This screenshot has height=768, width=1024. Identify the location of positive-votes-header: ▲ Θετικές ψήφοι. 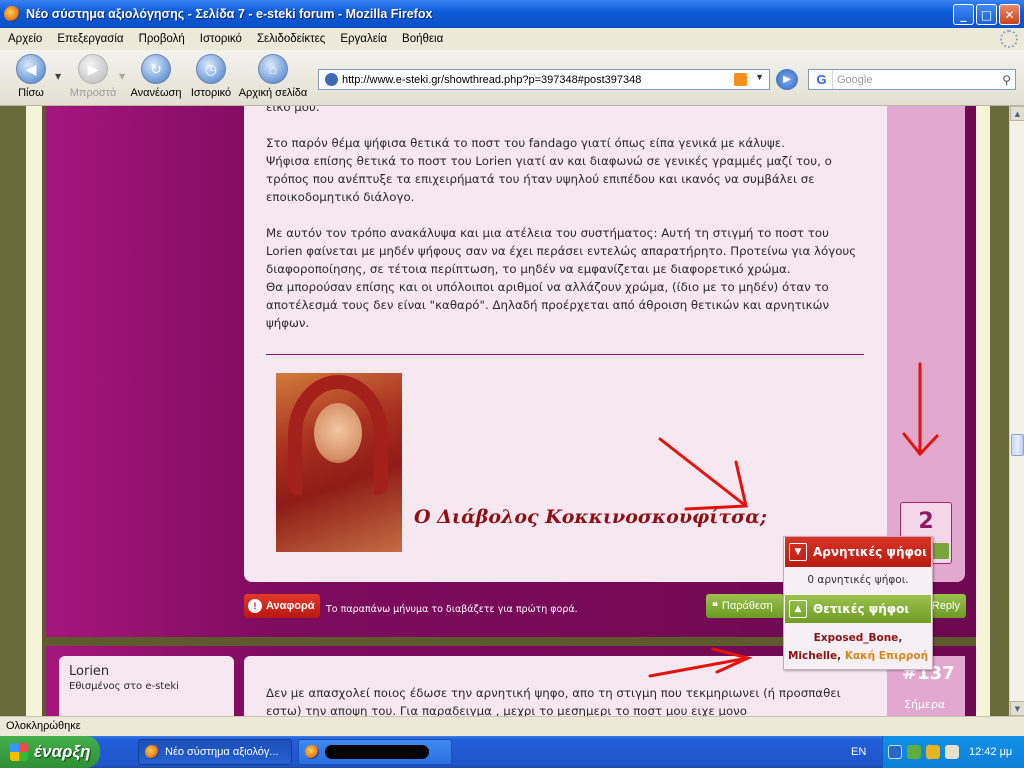
(858, 609).